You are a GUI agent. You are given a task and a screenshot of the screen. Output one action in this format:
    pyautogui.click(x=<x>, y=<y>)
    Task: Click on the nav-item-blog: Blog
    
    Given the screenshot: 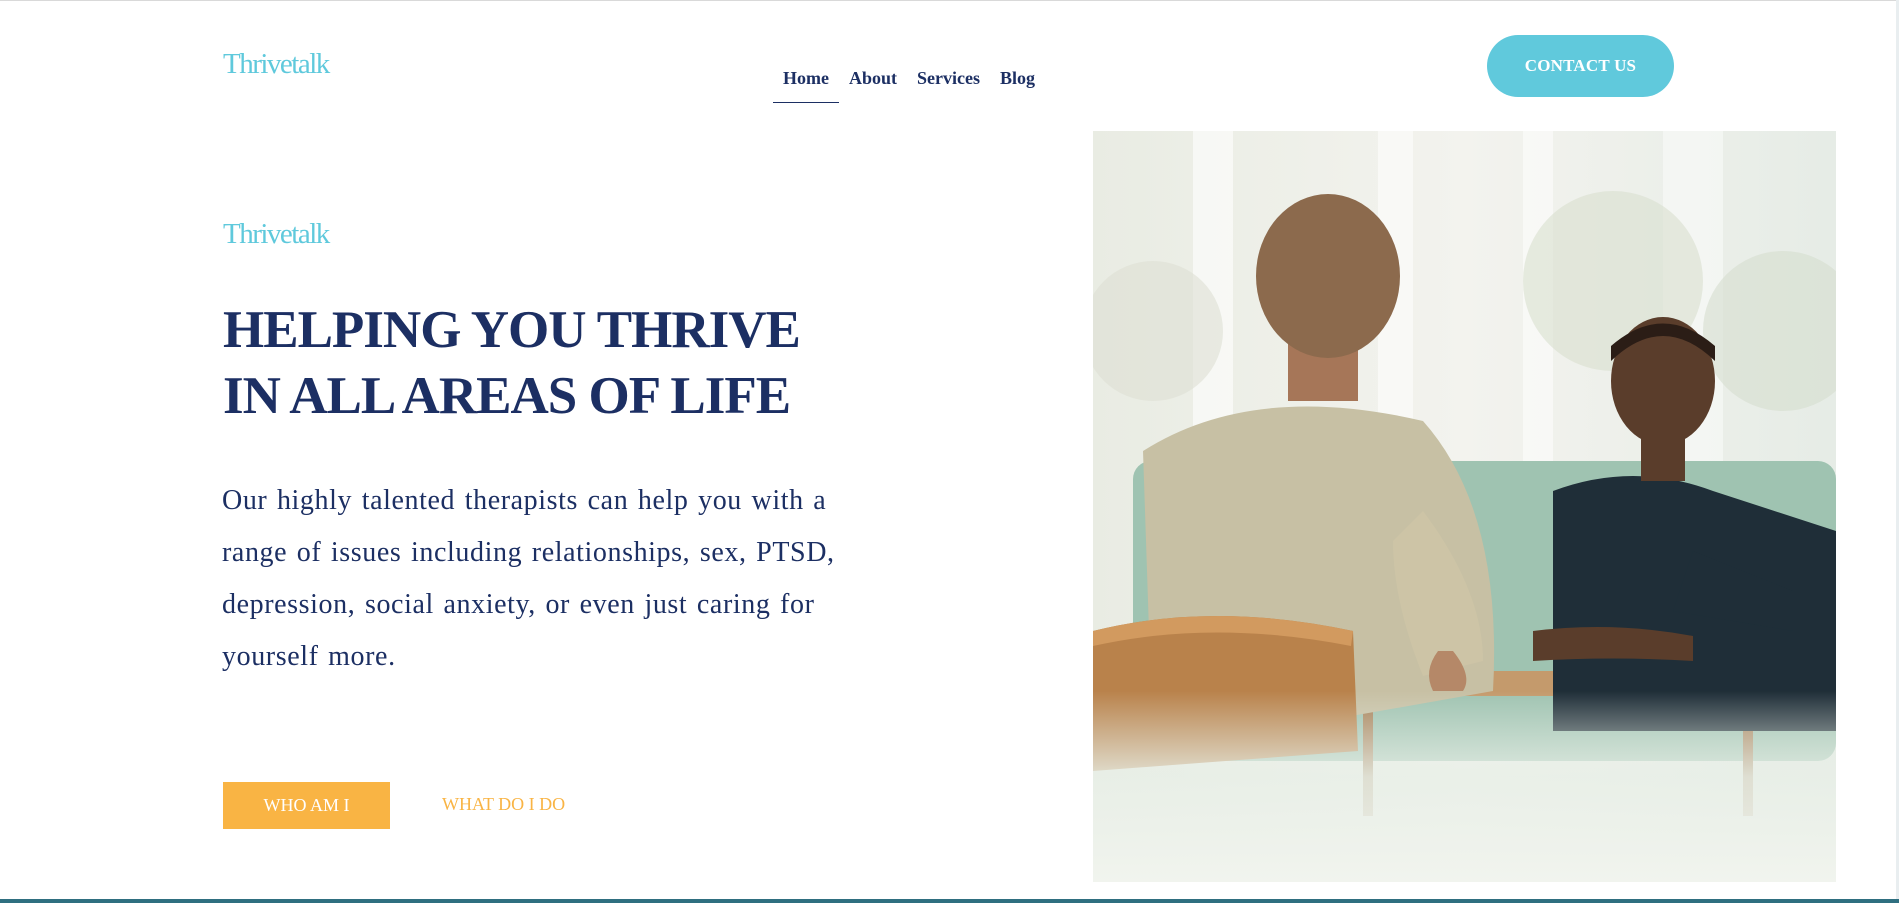 What is the action you would take?
    pyautogui.click(x=1017, y=84)
    